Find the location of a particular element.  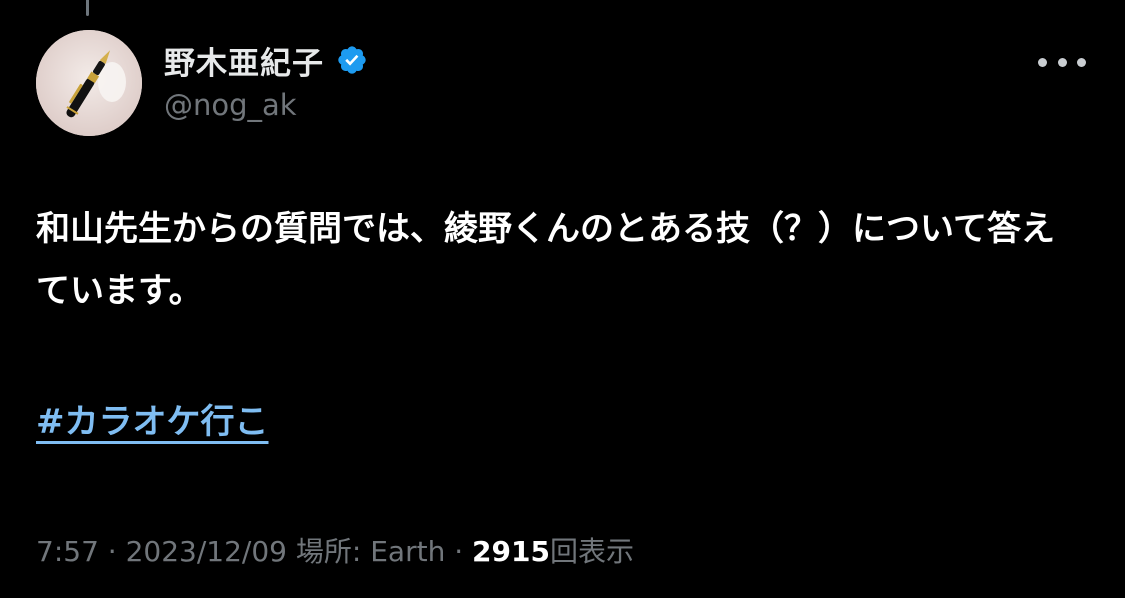

tweet-header: 野木亜紀子 @nog_ak is located at coordinates (266, 80).